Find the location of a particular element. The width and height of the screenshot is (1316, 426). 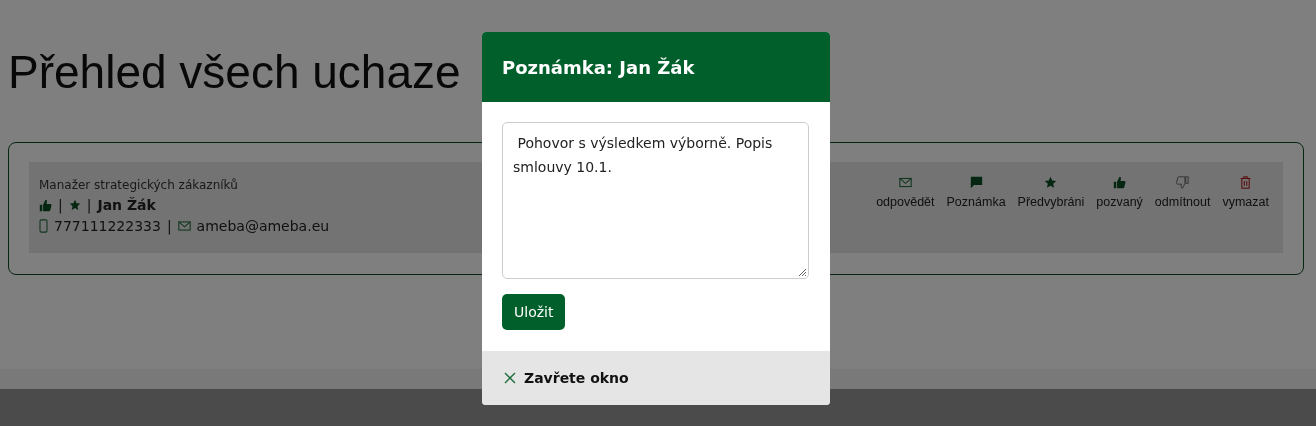

close-dialog-button: Zavřete okno is located at coordinates (656, 378).